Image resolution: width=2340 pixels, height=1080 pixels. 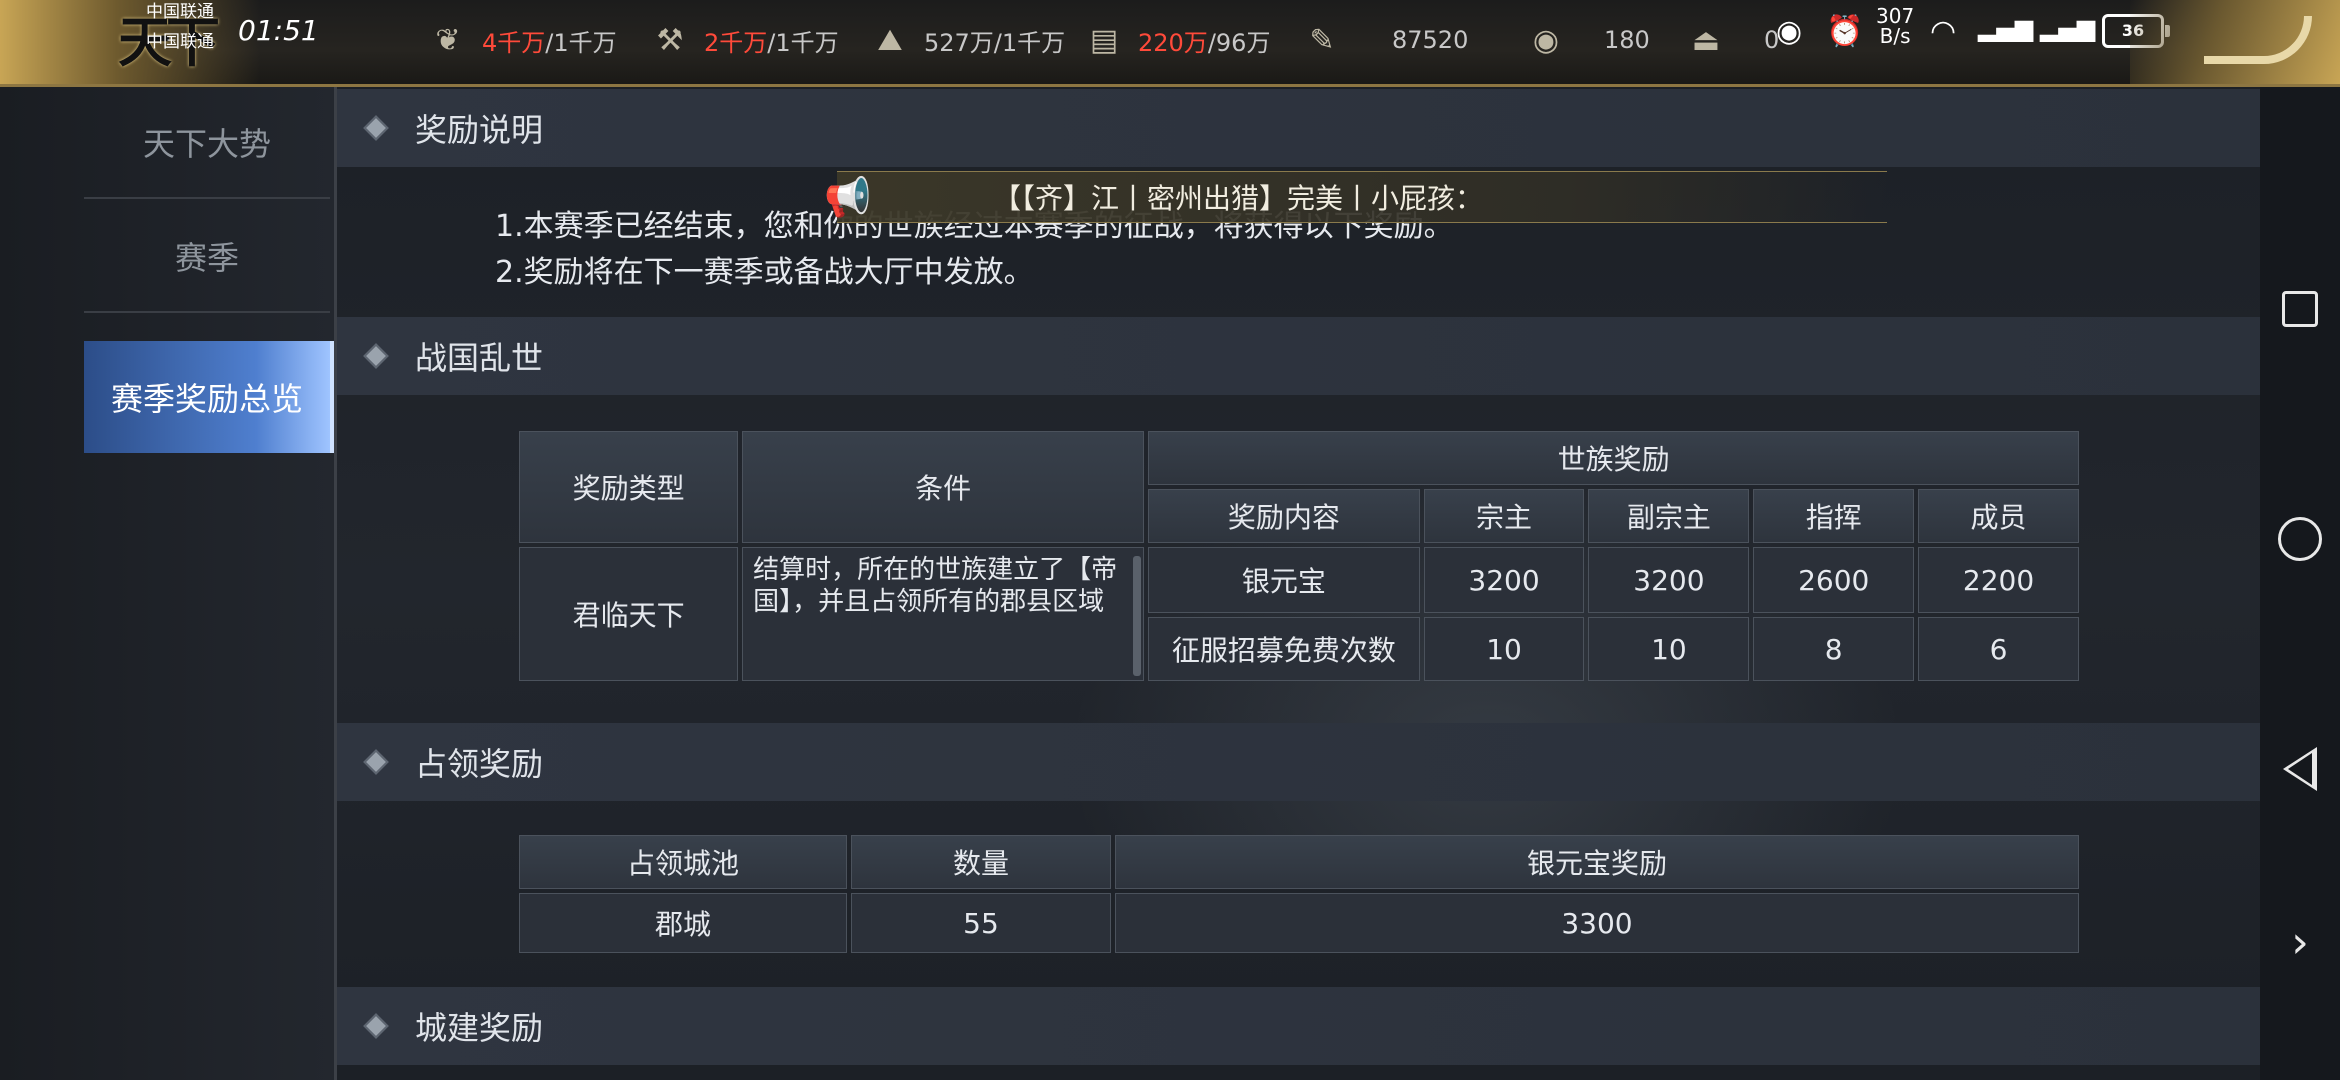 What do you see at coordinates (1104, 40) in the screenshot?
I see `iron-icon: ▤` at bounding box center [1104, 40].